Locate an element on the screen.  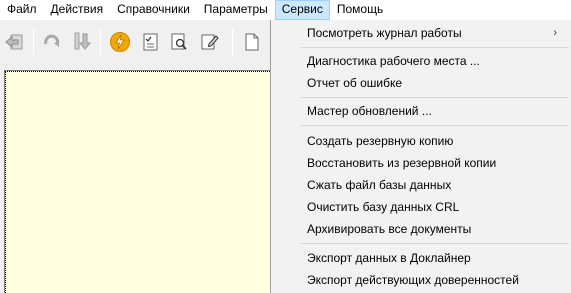
search-document-icon is located at coordinates (179, 41).